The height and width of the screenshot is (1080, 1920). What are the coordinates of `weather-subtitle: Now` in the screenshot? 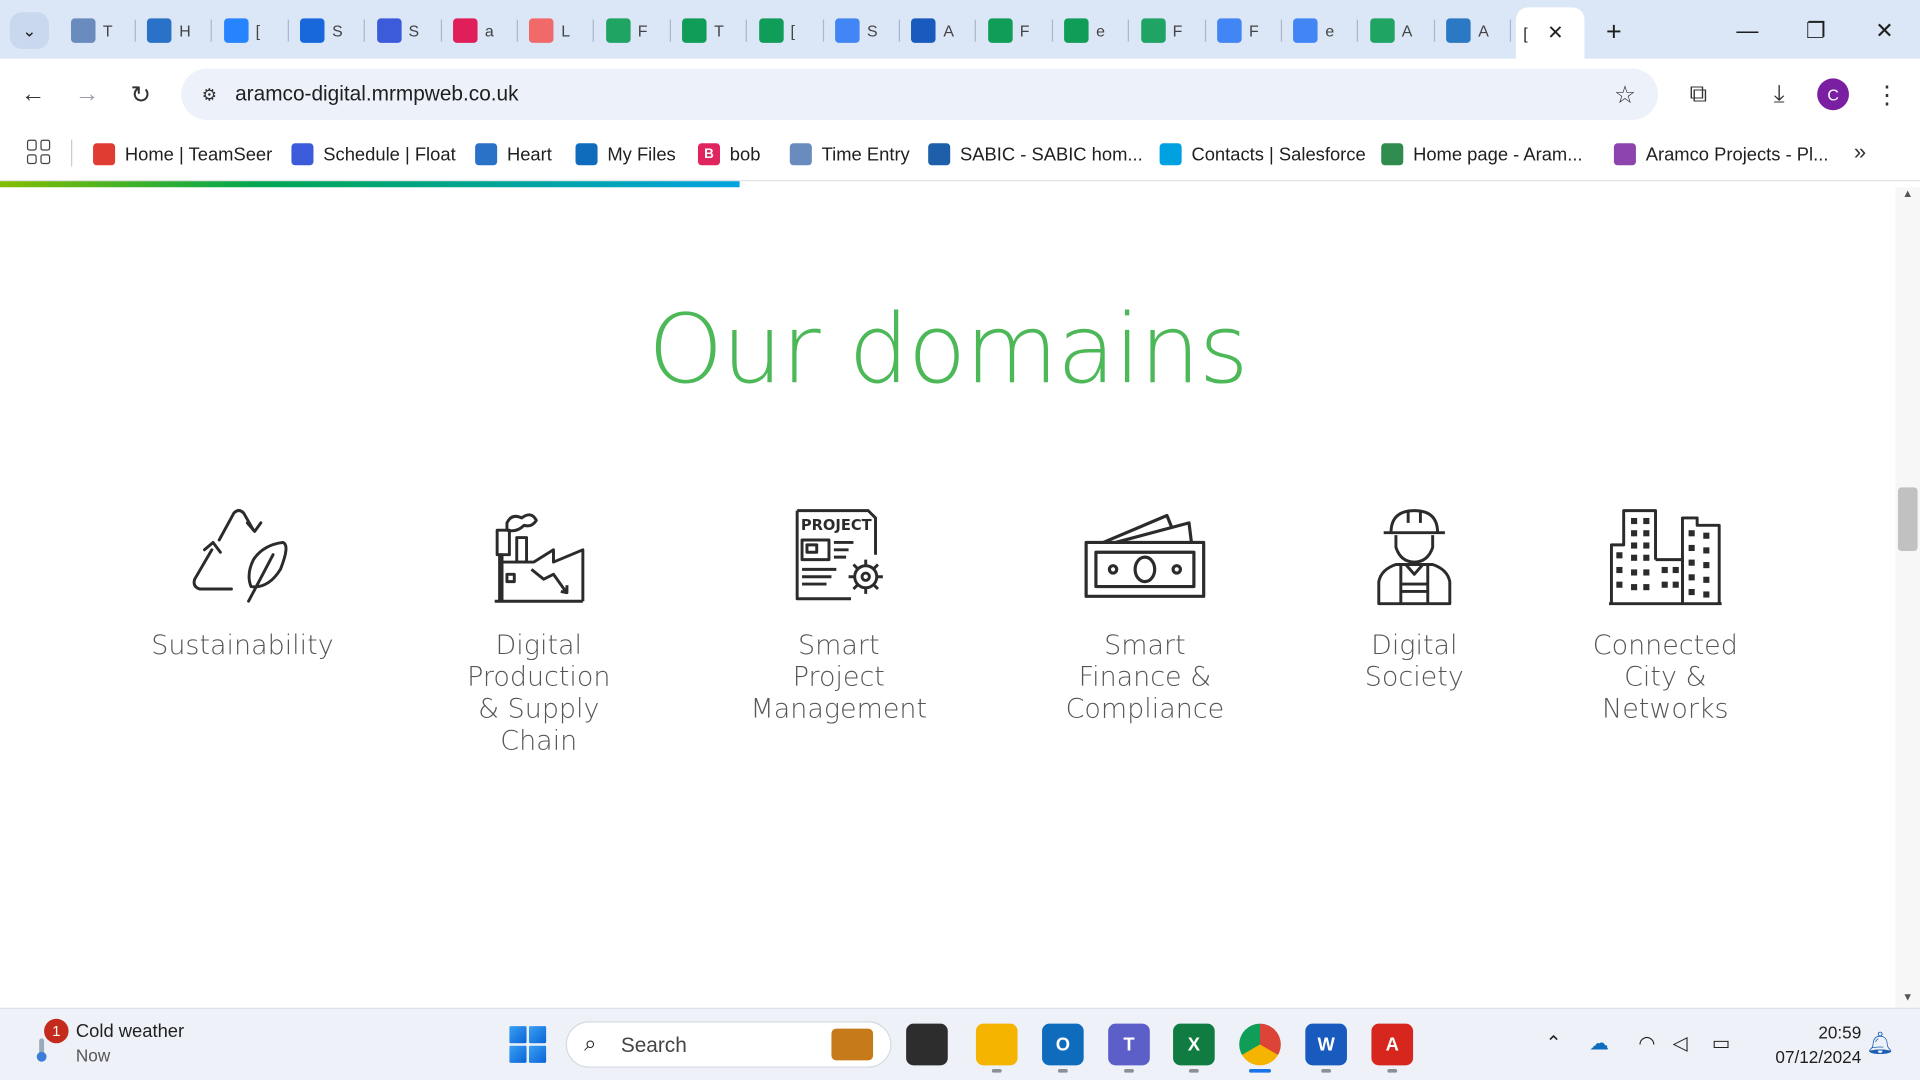 It's located at (93, 1055).